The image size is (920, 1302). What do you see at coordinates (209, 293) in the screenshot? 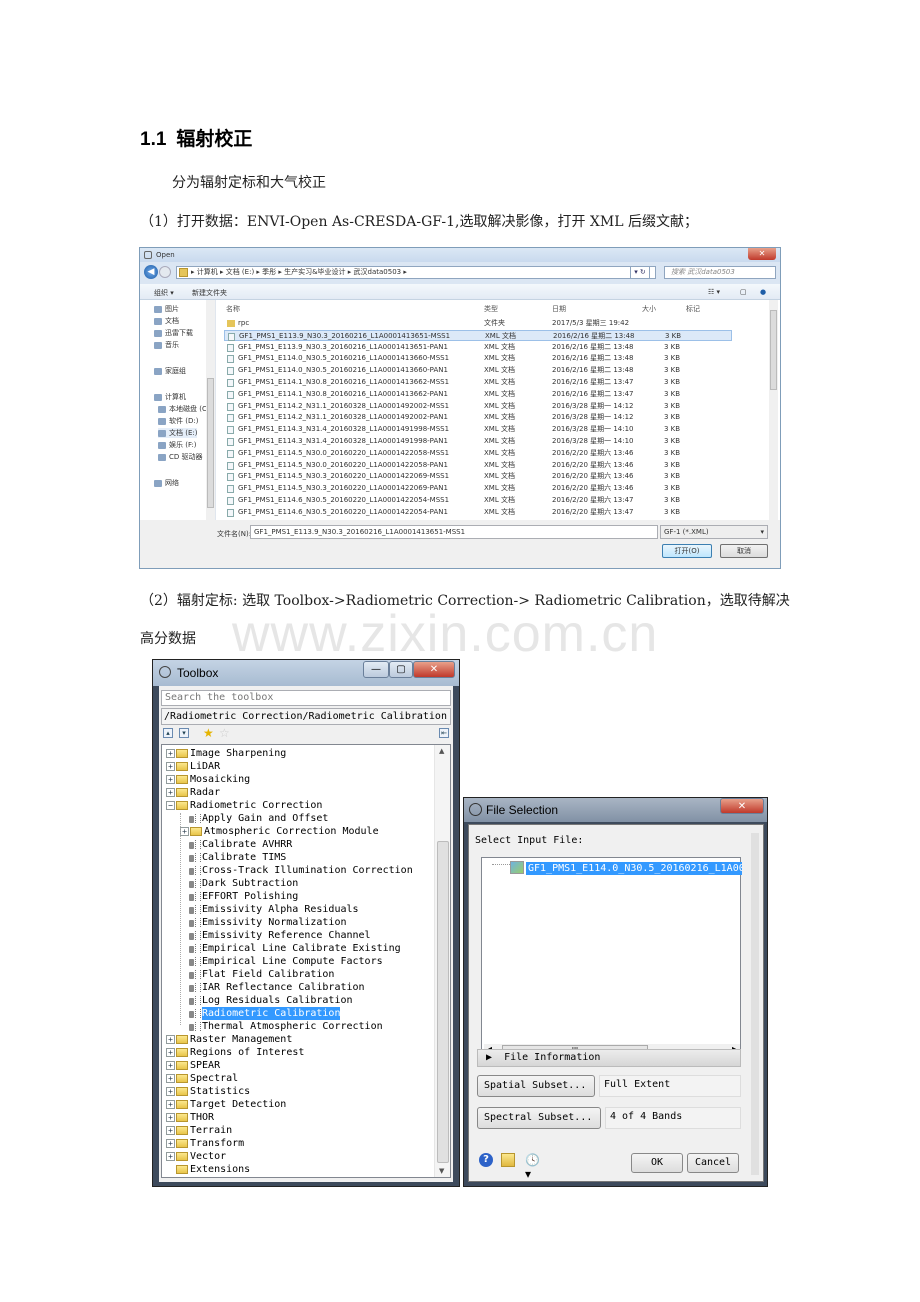
I see `new-folder-button: 新建文件夹` at bounding box center [209, 293].